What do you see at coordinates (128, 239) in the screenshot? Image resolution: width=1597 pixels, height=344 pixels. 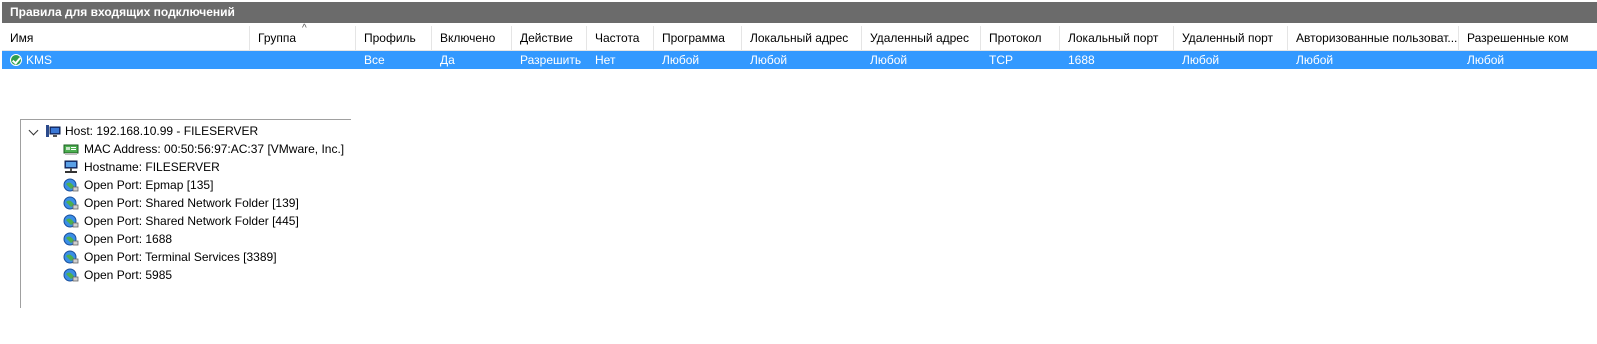 I see `open-port-label: Open Port: 1688` at bounding box center [128, 239].